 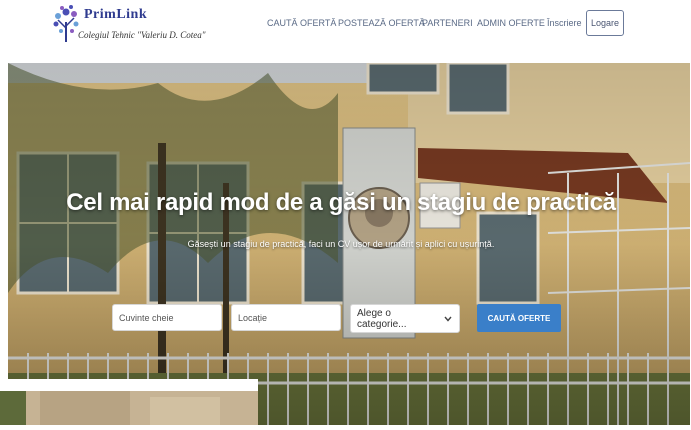 I want to click on nav-find-offer-label: CAUTĂ OFERTĂ, so click(x=301, y=23).